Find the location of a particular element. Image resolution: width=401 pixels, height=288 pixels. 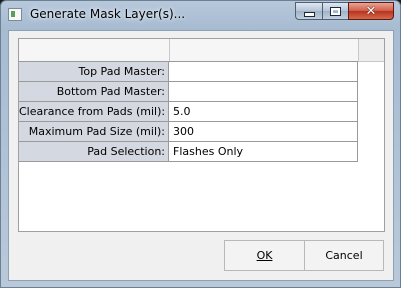

grid-row-pad-selection: Pad Selection: Flashes Only is located at coordinates (188, 152).